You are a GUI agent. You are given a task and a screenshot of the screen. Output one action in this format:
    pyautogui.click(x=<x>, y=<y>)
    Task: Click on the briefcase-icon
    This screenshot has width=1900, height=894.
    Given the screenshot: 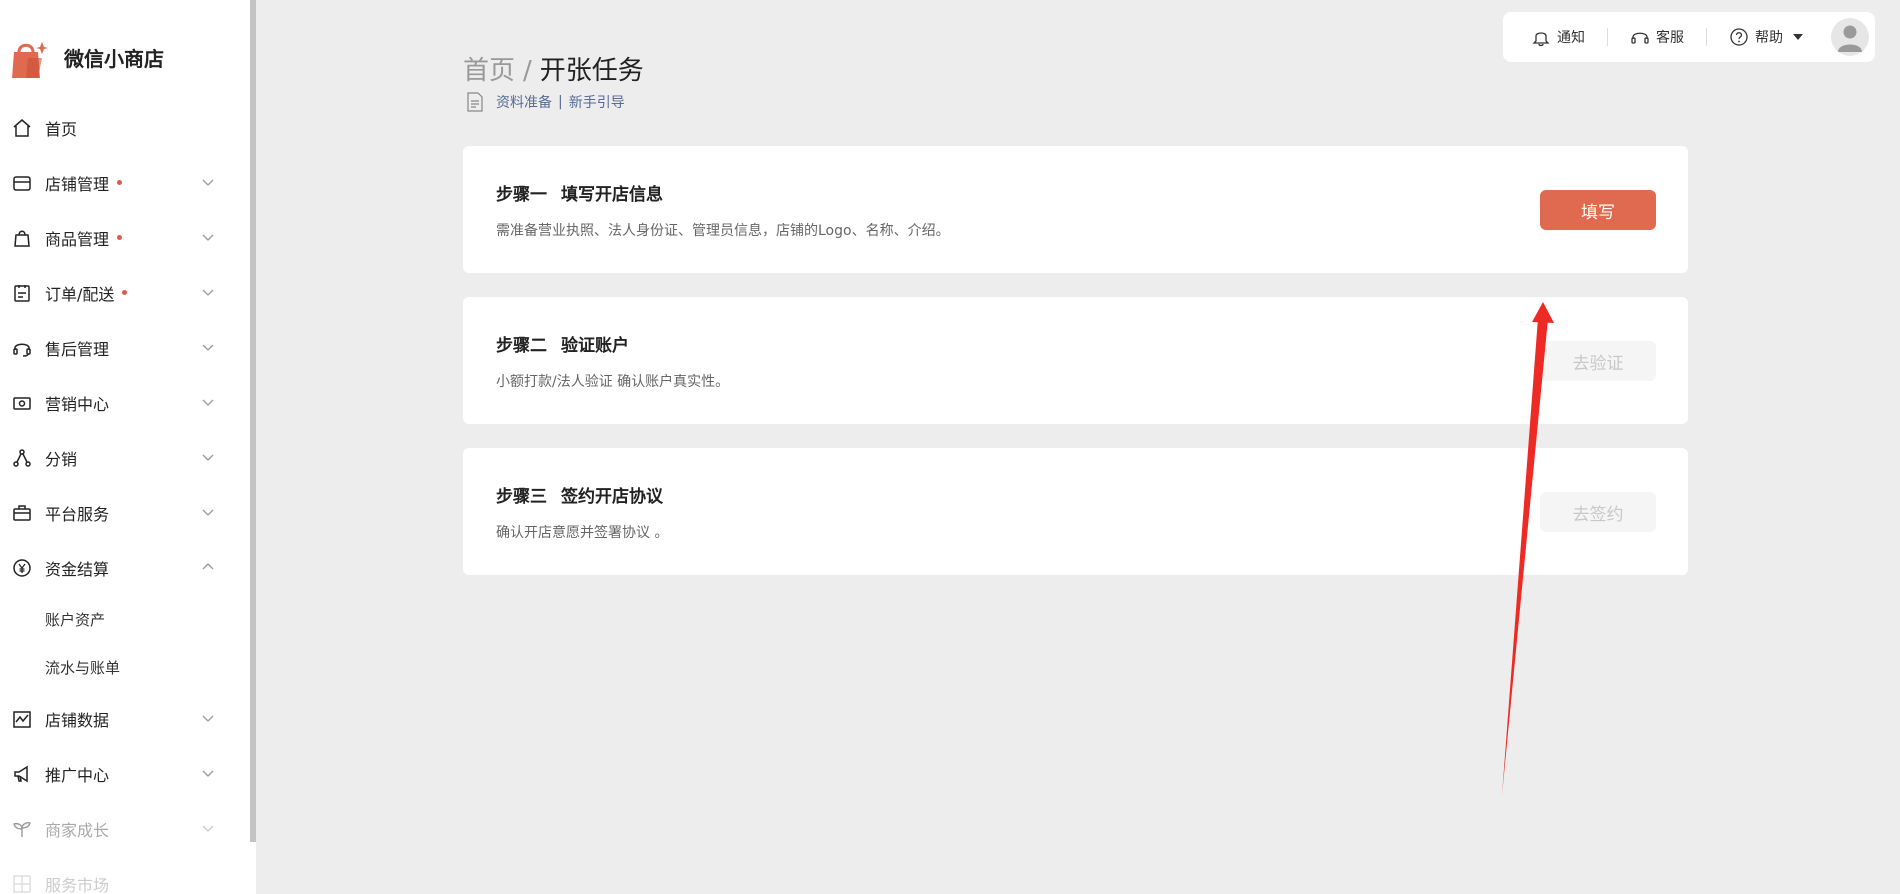 What is the action you would take?
    pyautogui.click(x=22, y=513)
    